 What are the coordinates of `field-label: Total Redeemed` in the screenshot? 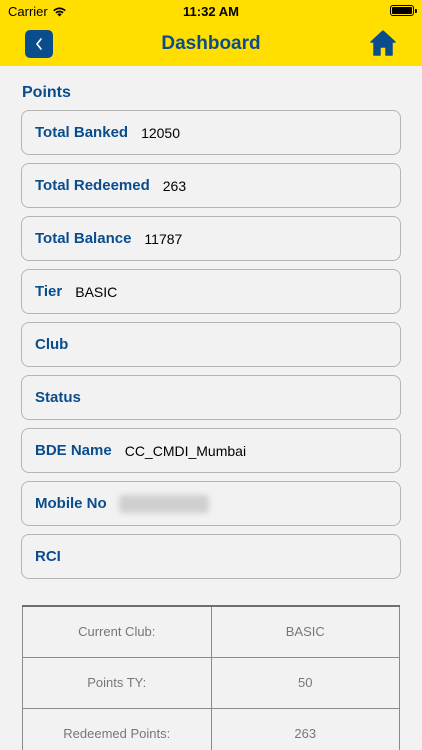 It's located at (92, 185).